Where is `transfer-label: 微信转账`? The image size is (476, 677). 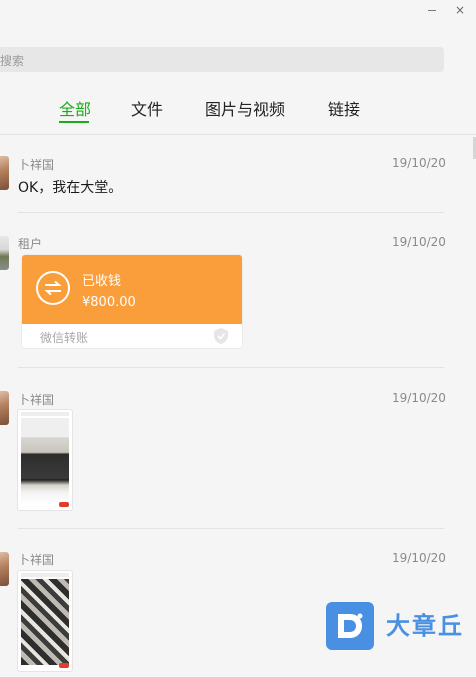 transfer-label: 微信转账 is located at coordinates (64, 338).